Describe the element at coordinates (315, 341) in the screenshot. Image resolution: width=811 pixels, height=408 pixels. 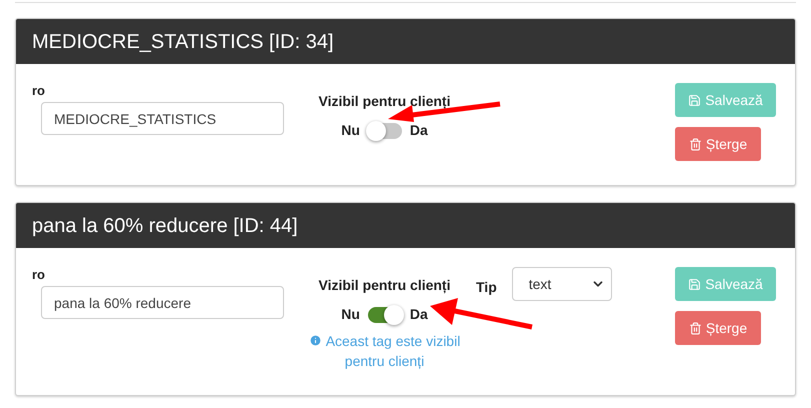
I see `info-icon` at that location.